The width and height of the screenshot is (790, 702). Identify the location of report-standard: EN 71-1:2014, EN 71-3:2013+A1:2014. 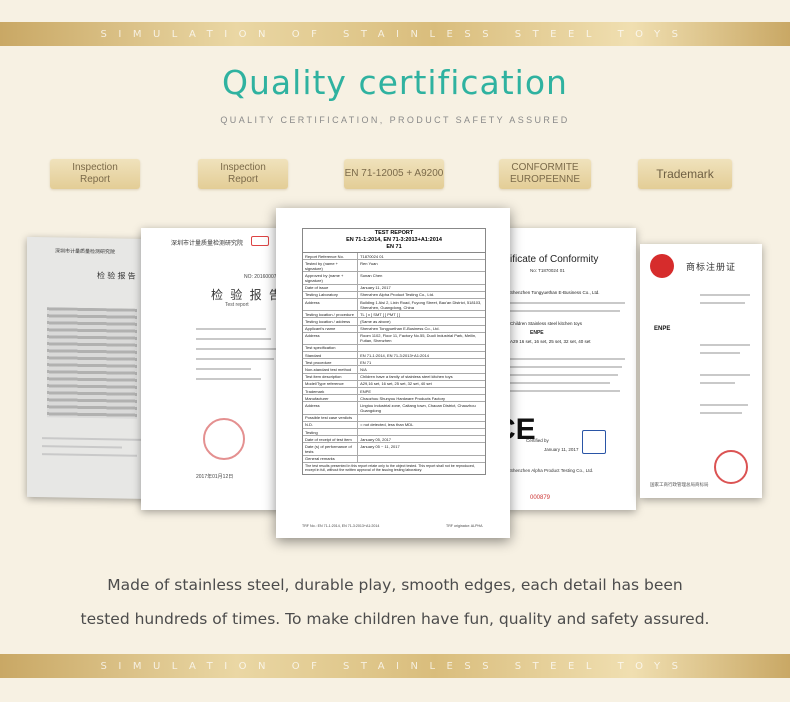
(394, 240).